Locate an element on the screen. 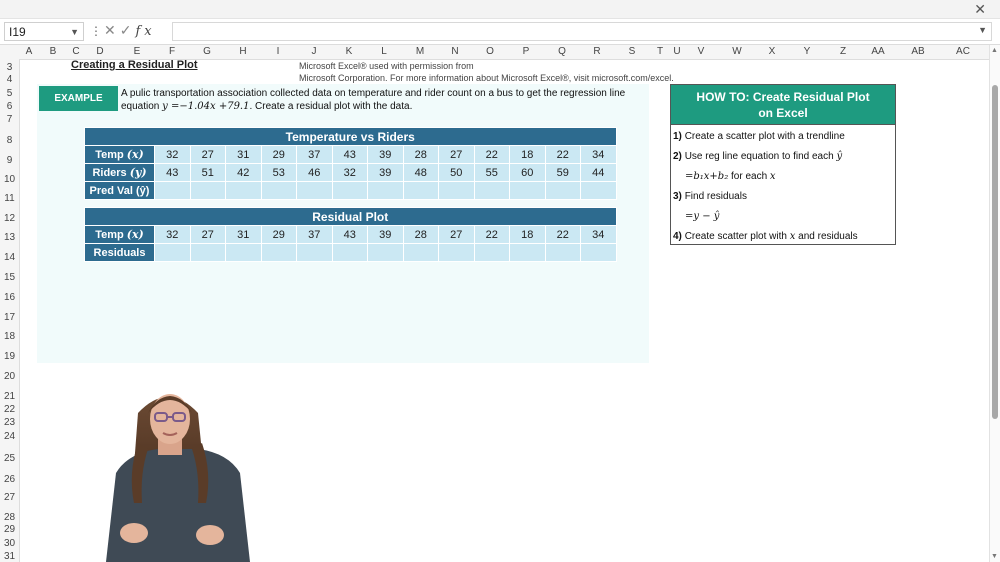 The image size is (1000, 562). column-header: O is located at coordinates (490, 52).